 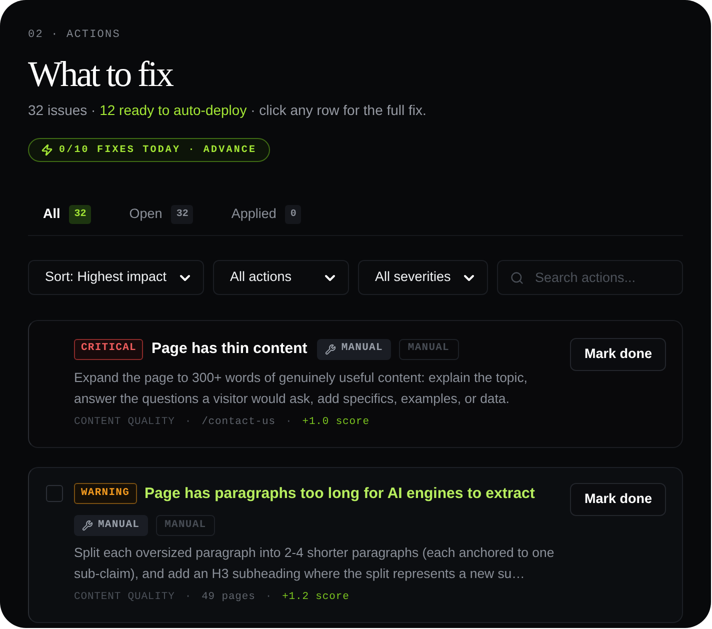 What do you see at coordinates (339, 494) in the screenshot?
I see `issue-title: Page has paragraphs too long for AI engines to extract` at bounding box center [339, 494].